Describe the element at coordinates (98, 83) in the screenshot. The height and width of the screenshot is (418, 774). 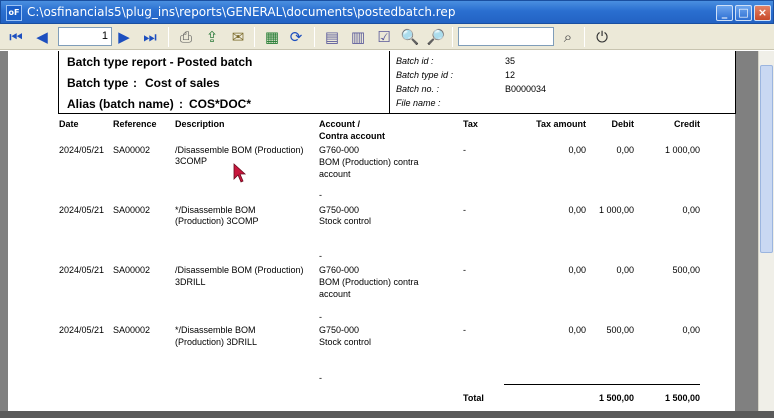
I see `batch-type-label: Batch type` at that location.